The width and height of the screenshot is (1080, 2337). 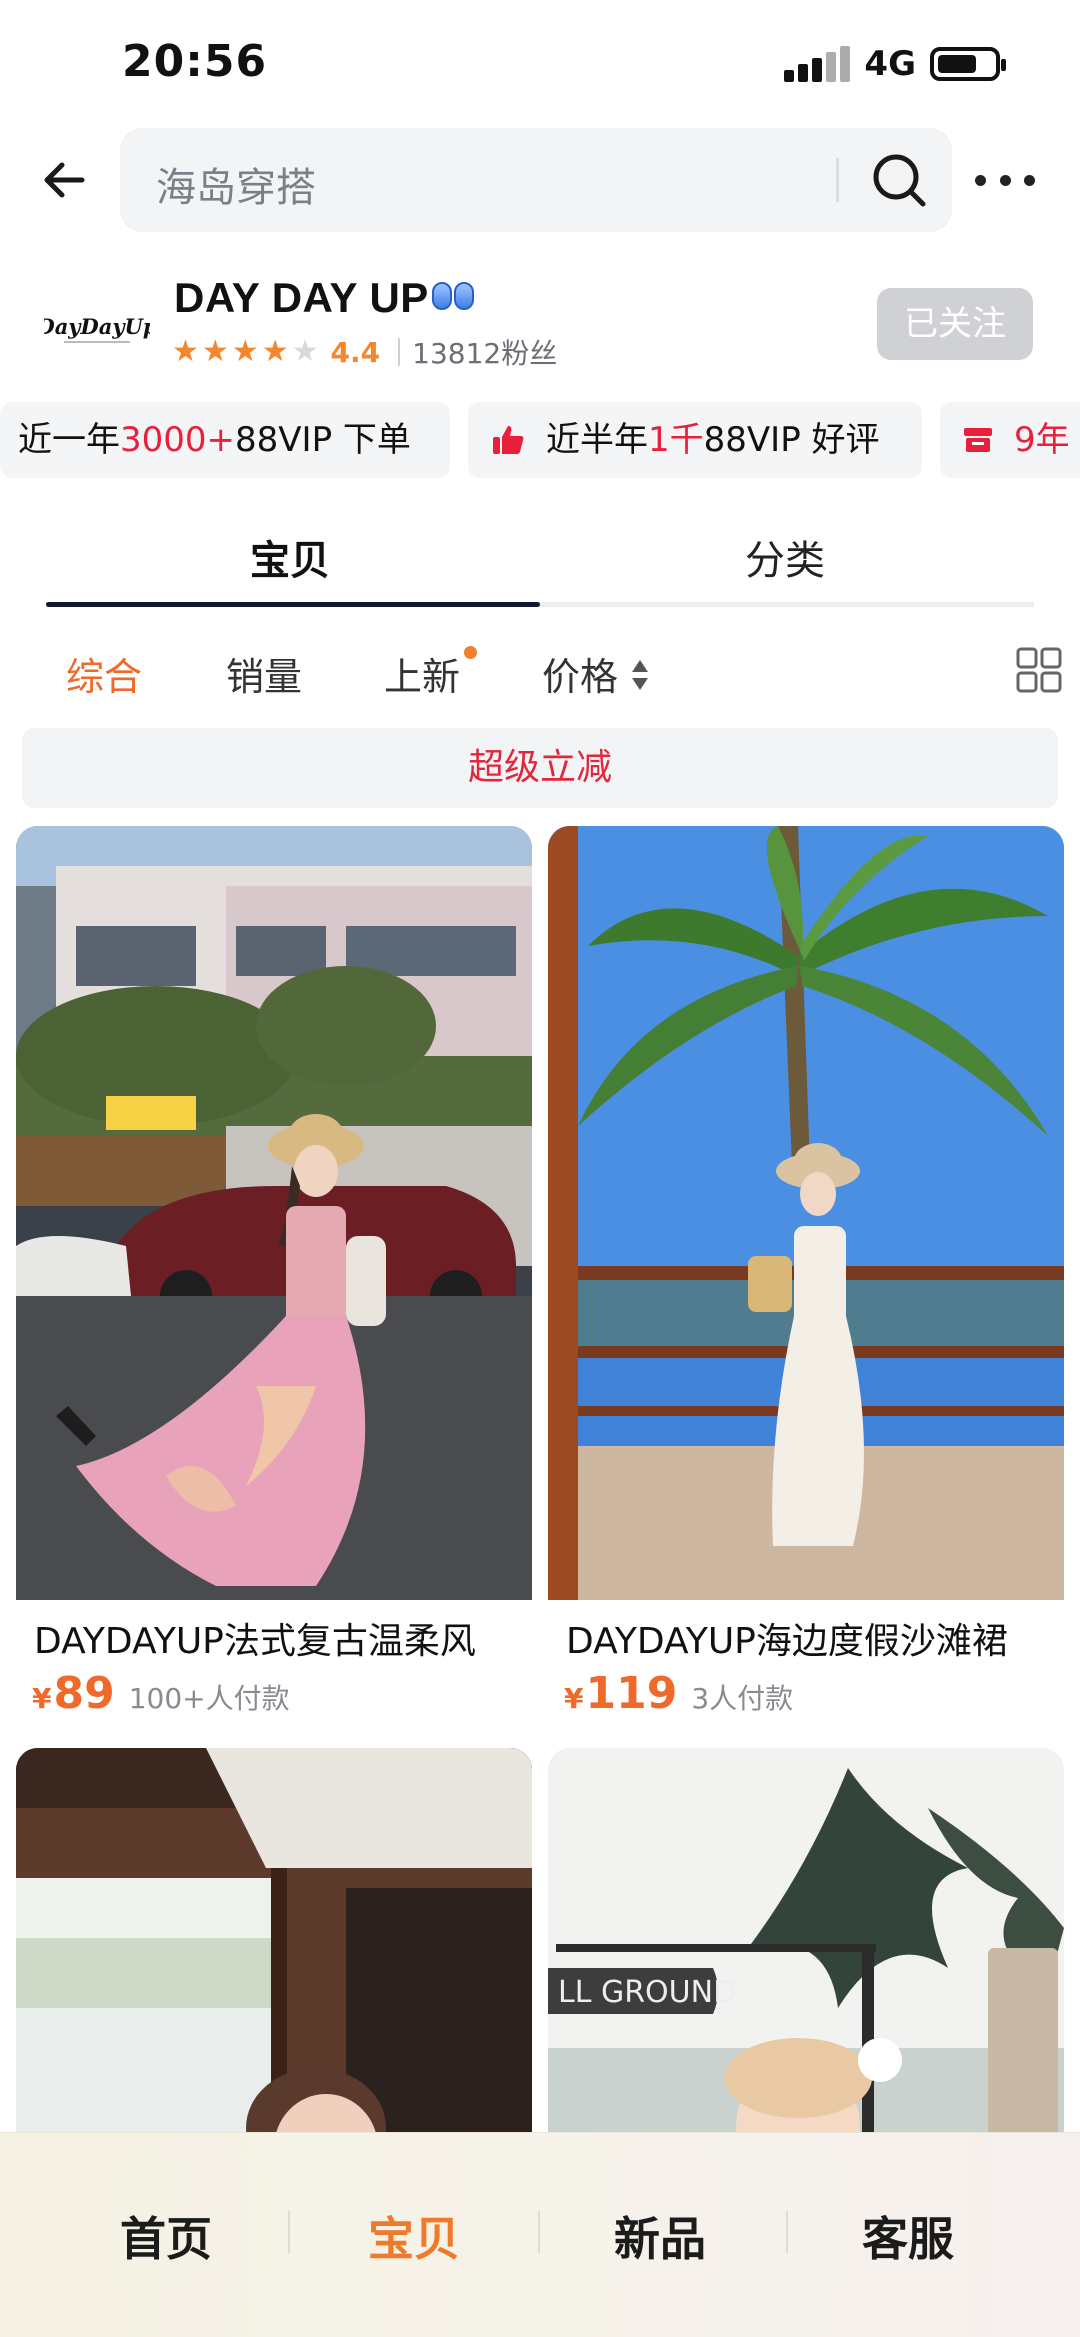 I want to click on chip-highlight: 1千, so click(x=676, y=440).